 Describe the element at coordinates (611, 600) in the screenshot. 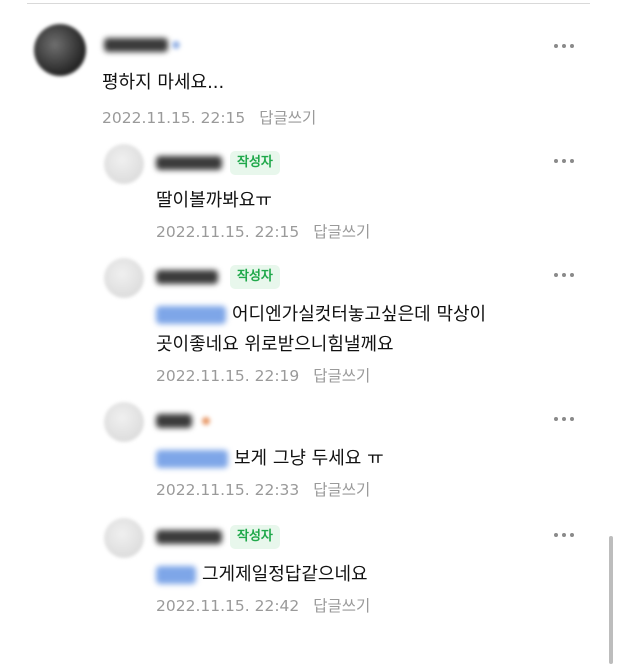

I see `scrollbar` at that location.